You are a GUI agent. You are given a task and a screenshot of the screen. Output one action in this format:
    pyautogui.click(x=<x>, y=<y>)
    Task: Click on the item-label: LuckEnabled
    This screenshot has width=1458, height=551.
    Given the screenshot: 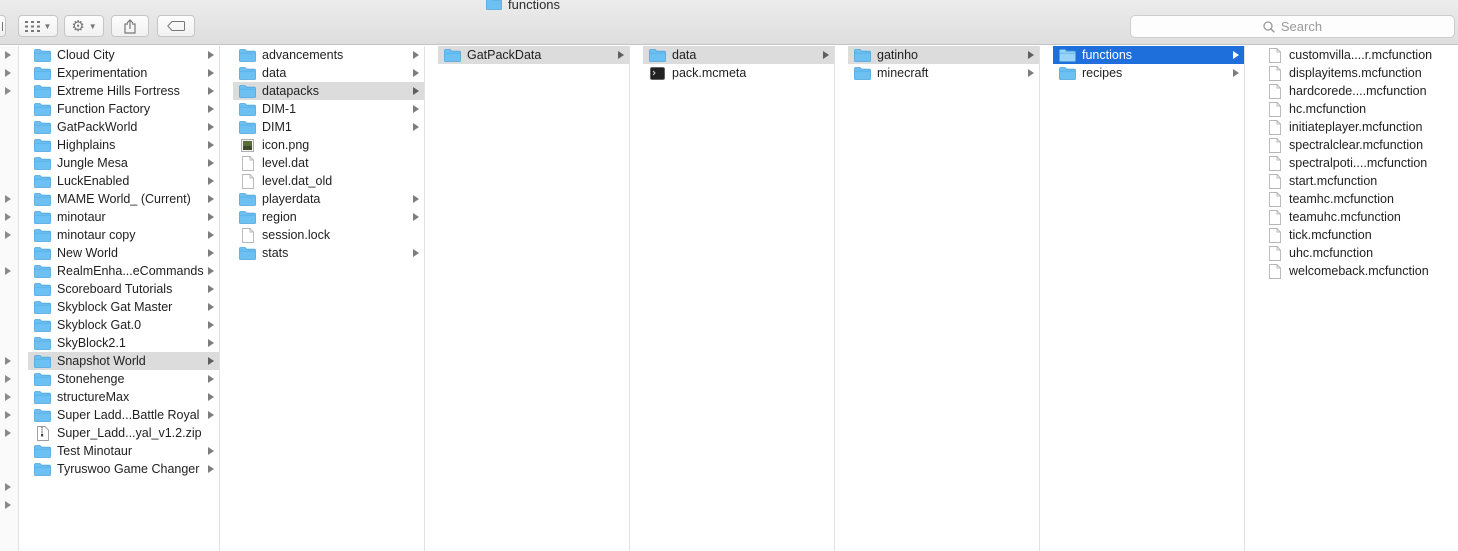 What is the action you would take?
    pyautogui.click(x=93, y=181)
    